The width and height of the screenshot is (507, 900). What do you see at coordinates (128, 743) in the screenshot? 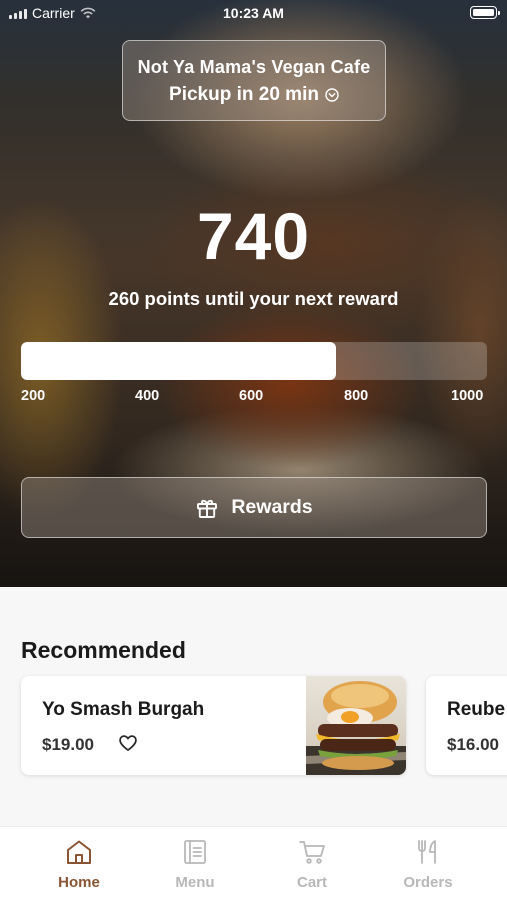
I see `heart-icon` at bounding box center [128, 743].